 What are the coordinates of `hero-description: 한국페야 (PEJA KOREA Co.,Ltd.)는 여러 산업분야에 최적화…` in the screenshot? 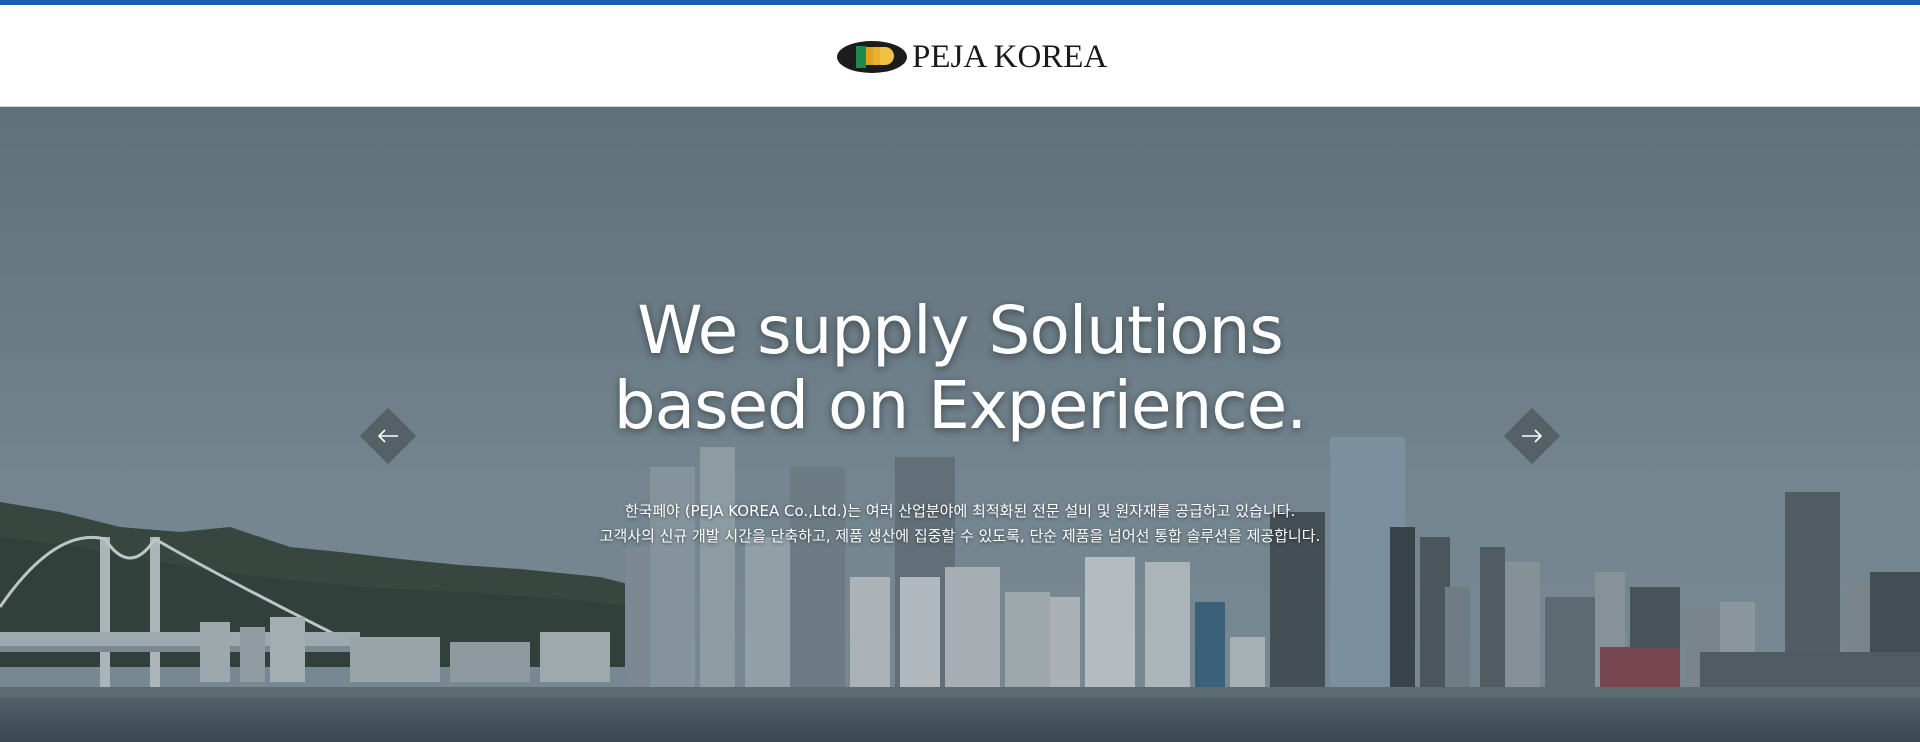 It's located at (960, 524).